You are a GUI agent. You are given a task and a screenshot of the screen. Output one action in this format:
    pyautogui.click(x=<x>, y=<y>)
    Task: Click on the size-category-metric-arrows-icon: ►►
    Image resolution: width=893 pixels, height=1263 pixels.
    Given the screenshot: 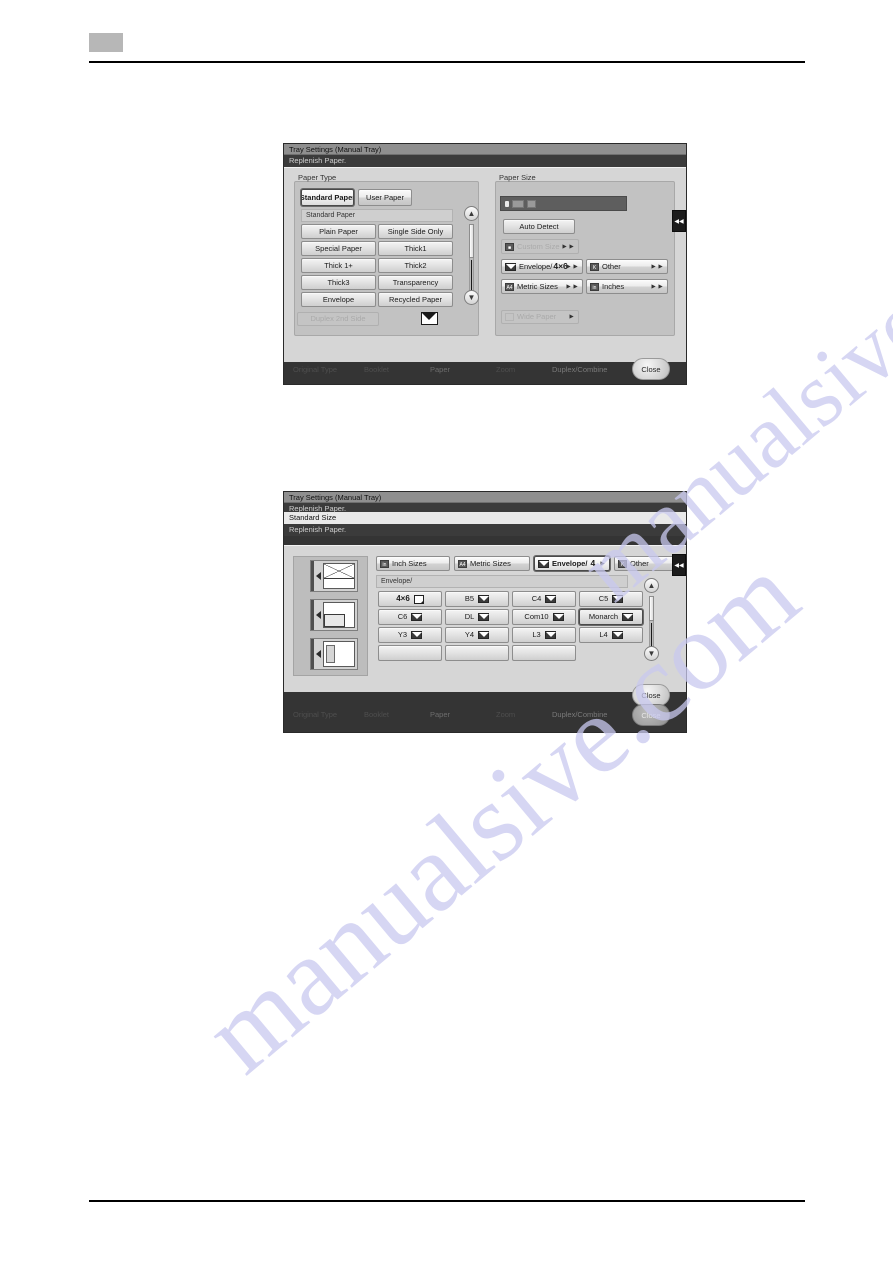 What is the action you would take?
    pyautogui.click(x=572, y=286)
    